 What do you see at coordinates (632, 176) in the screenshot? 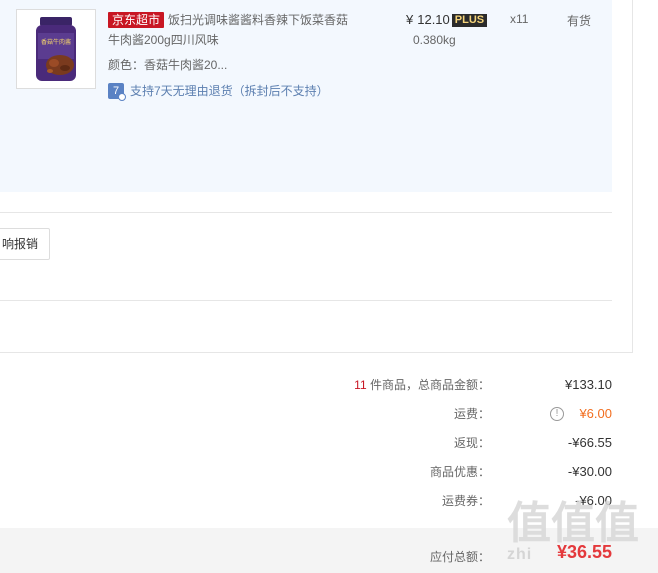
I see `box-border` at bounding box center [632, 176].